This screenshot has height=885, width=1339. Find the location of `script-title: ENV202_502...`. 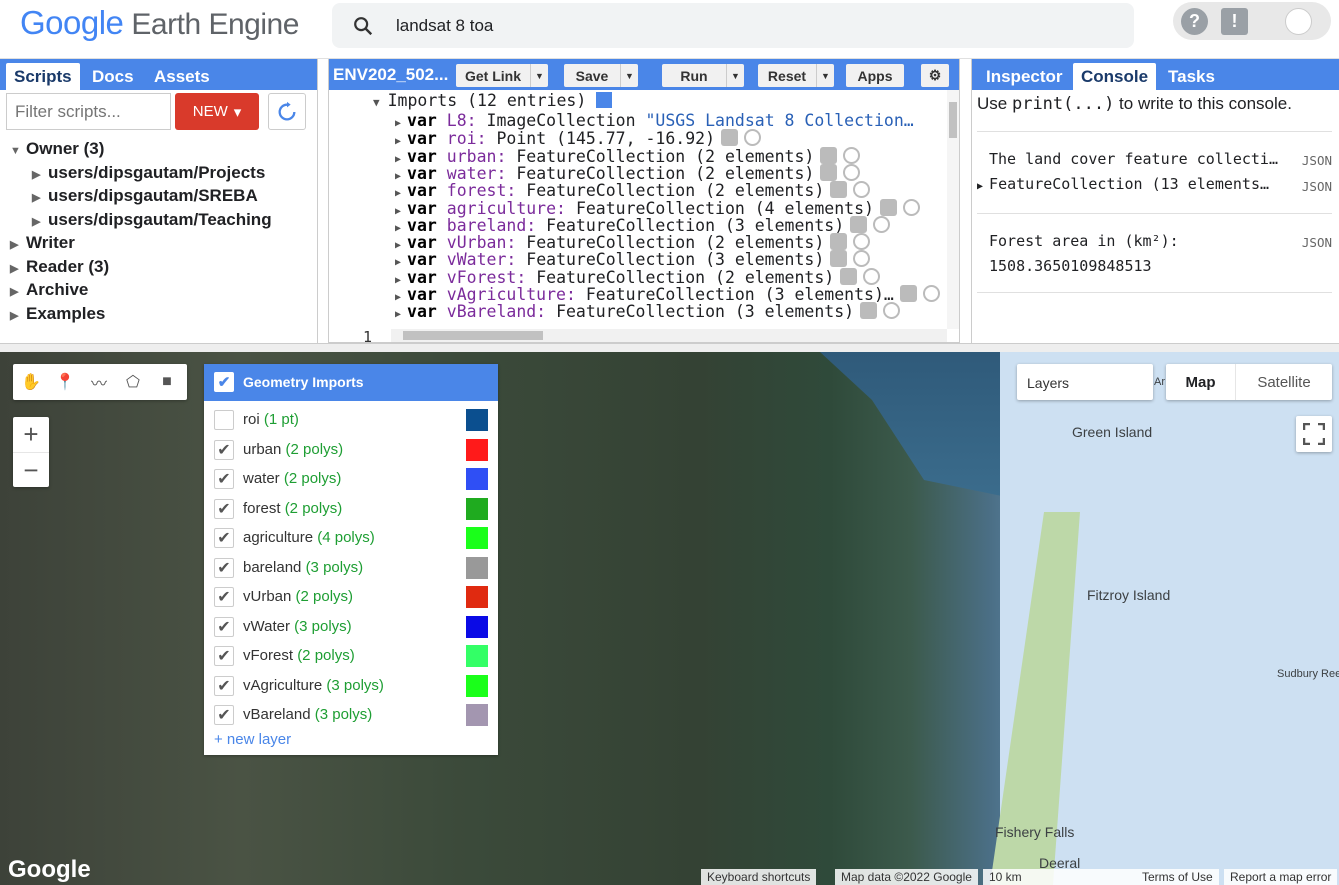

script-title: ENV202_502... is located at coordinates (390, 75).